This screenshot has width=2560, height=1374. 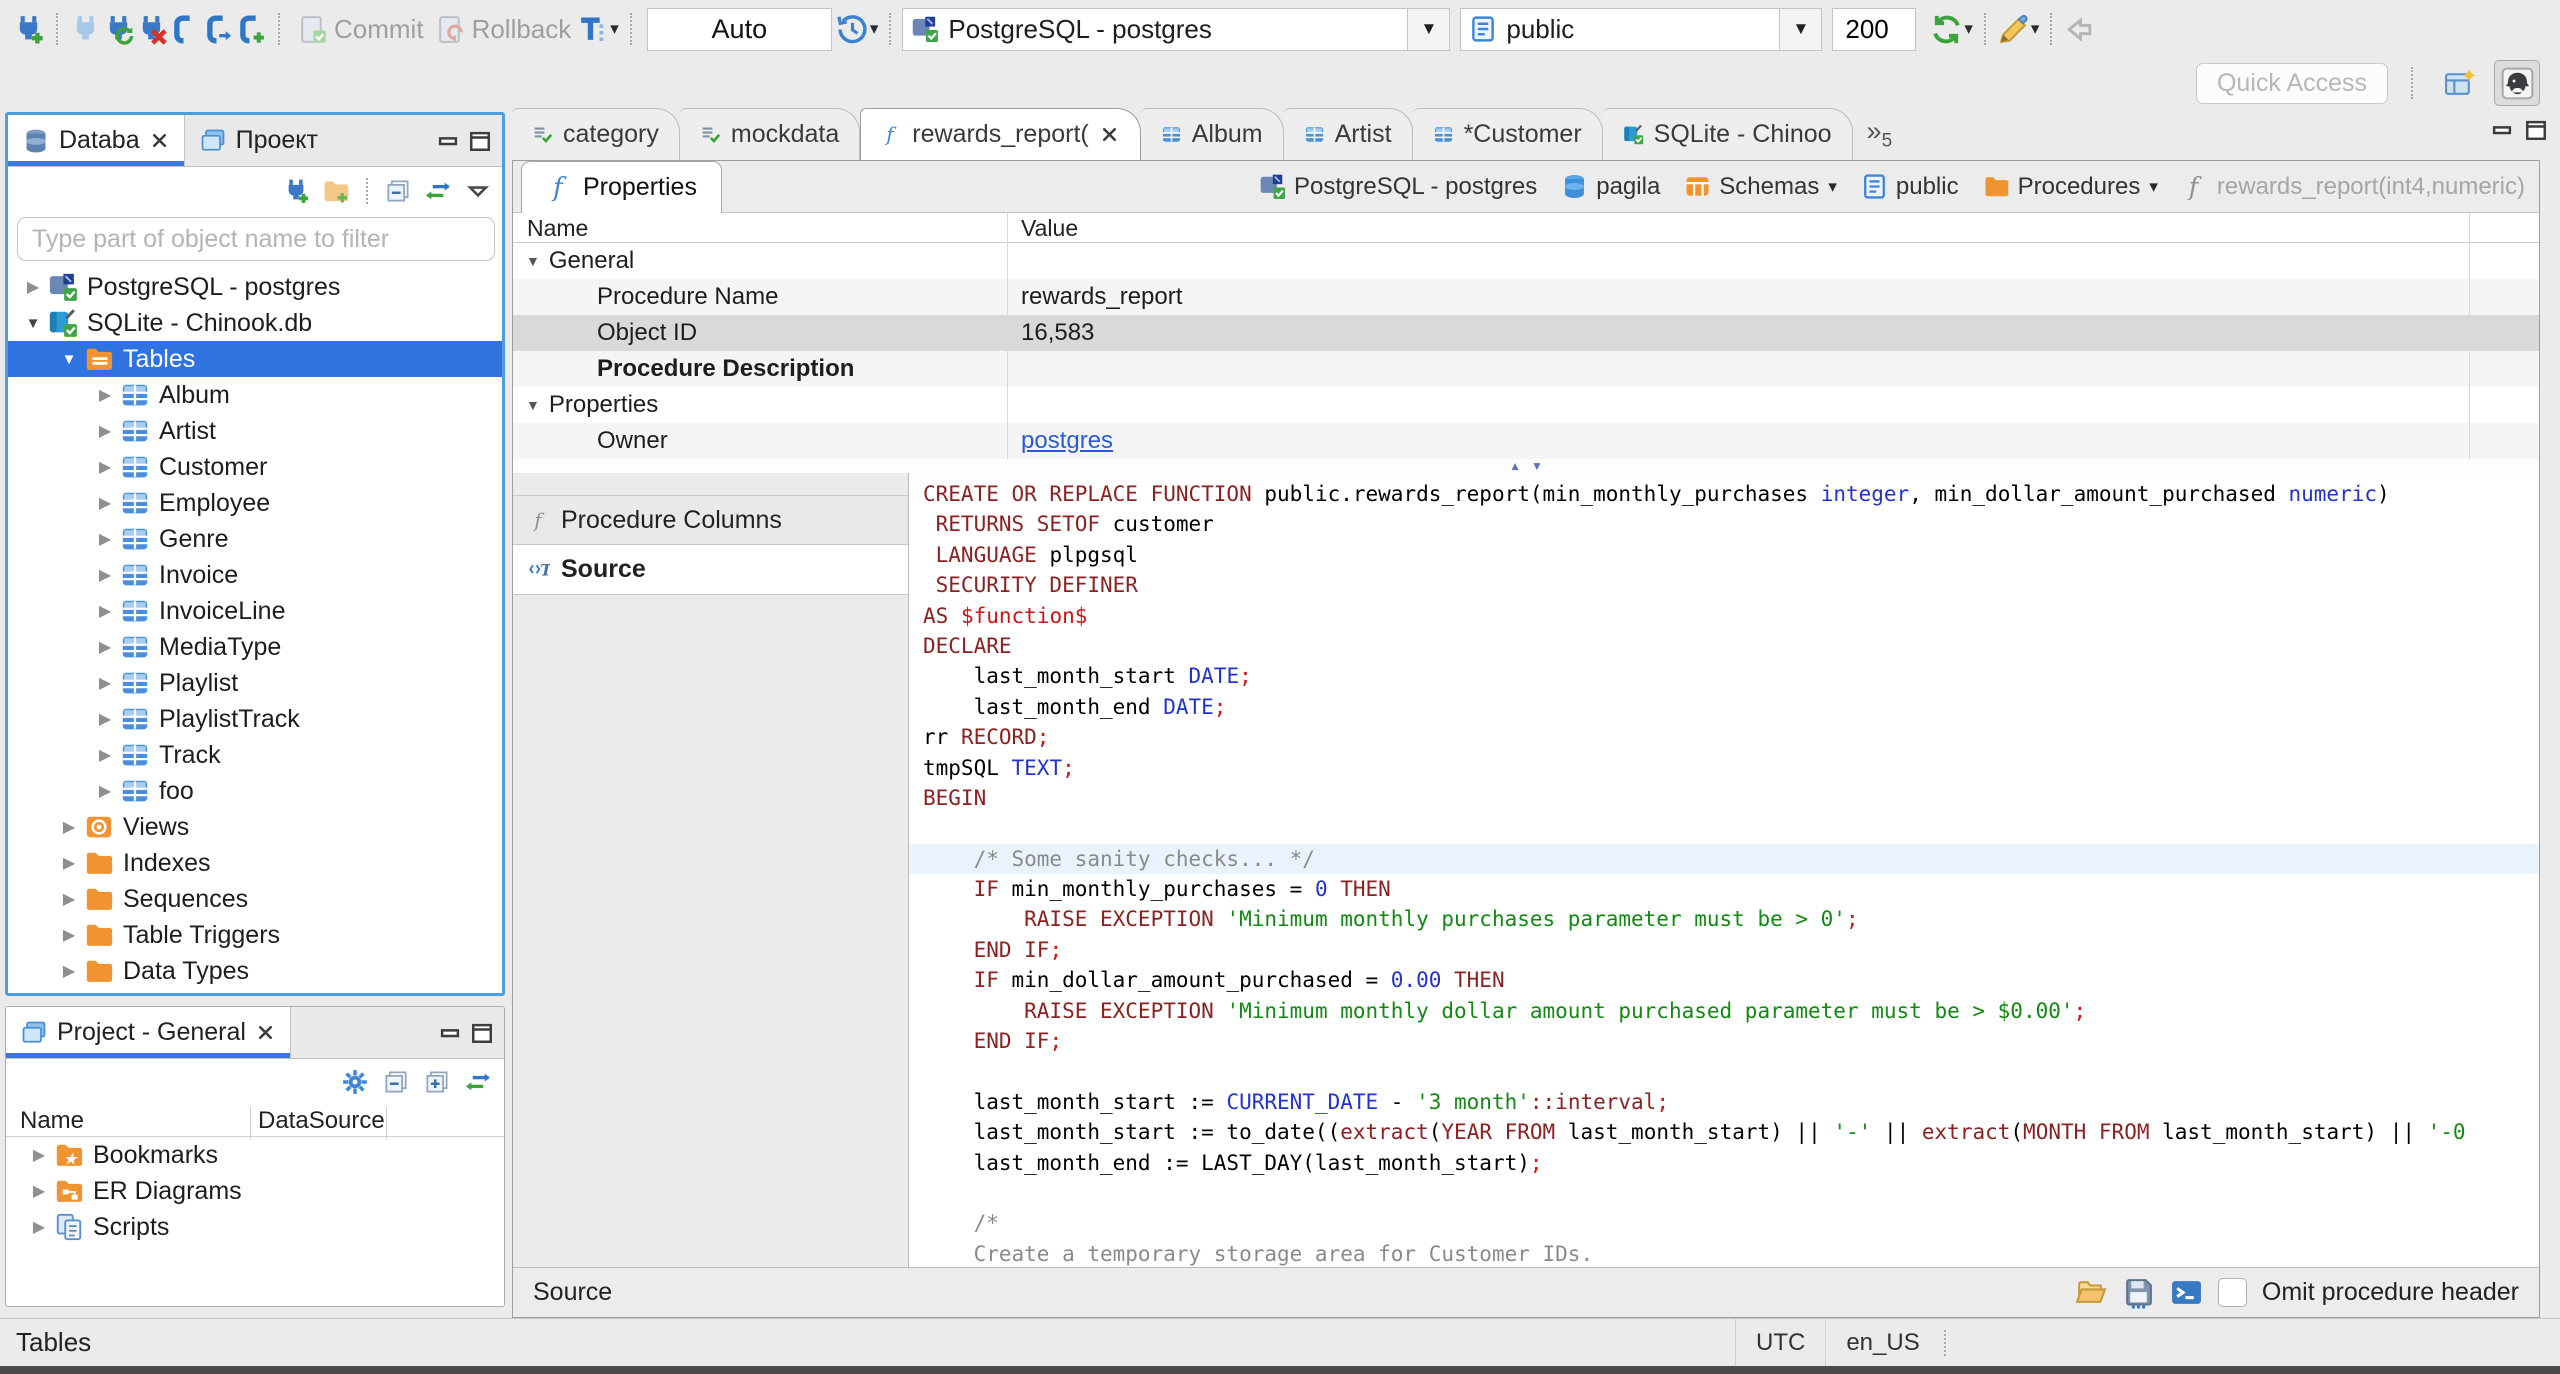 What do you see at coordinates (596, 134) in the screenshot?
I see `editor-tab-category: category` at bounding box center [596, 134].